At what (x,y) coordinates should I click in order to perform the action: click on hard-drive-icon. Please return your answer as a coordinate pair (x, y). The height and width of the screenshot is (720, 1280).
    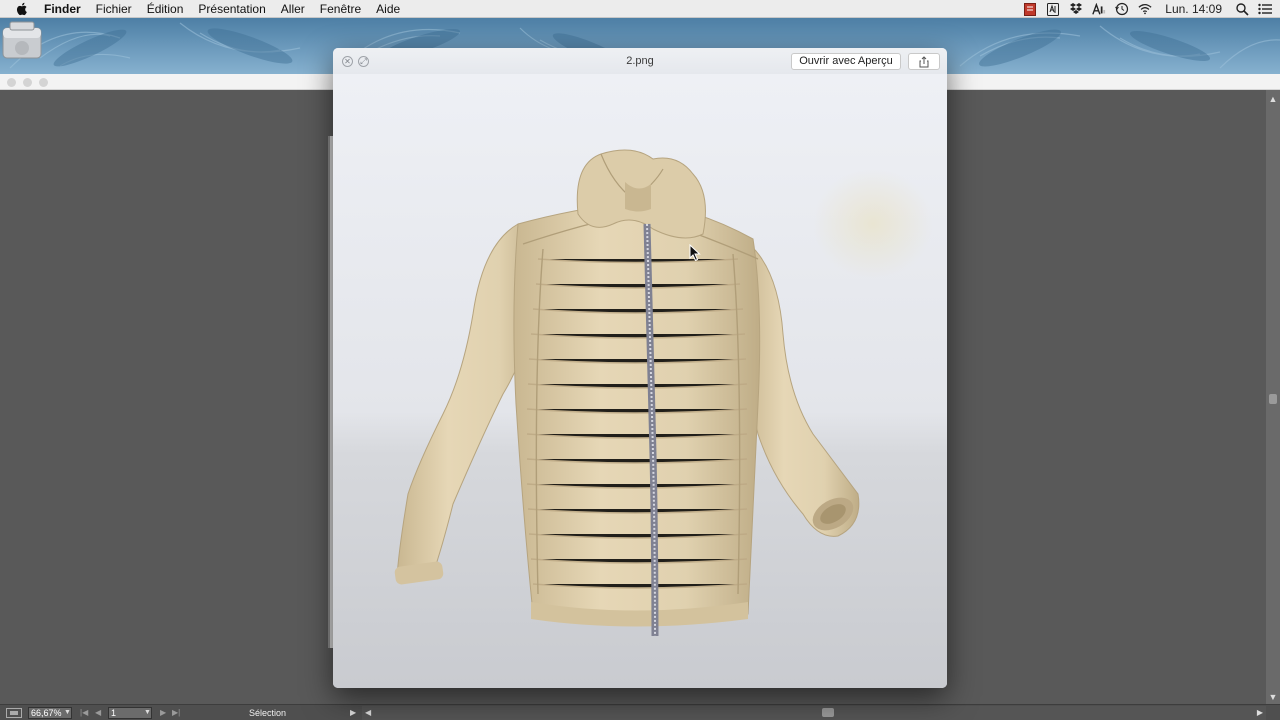
    Looking at the image, I should click on (22, 40).